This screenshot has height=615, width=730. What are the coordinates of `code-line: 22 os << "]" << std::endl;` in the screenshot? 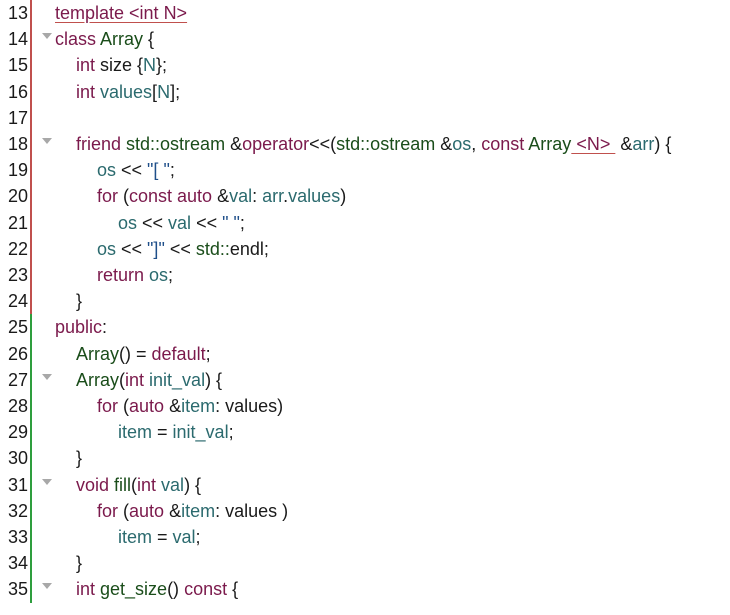 It's located at (365, 249).